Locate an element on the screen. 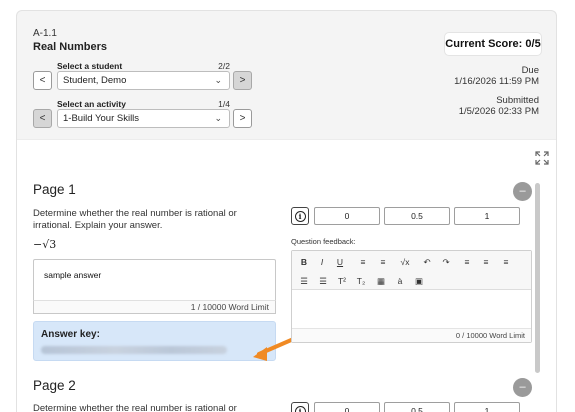 The image size is (575, 412). prev-activity-button: < is located at coordinates (42, 118).